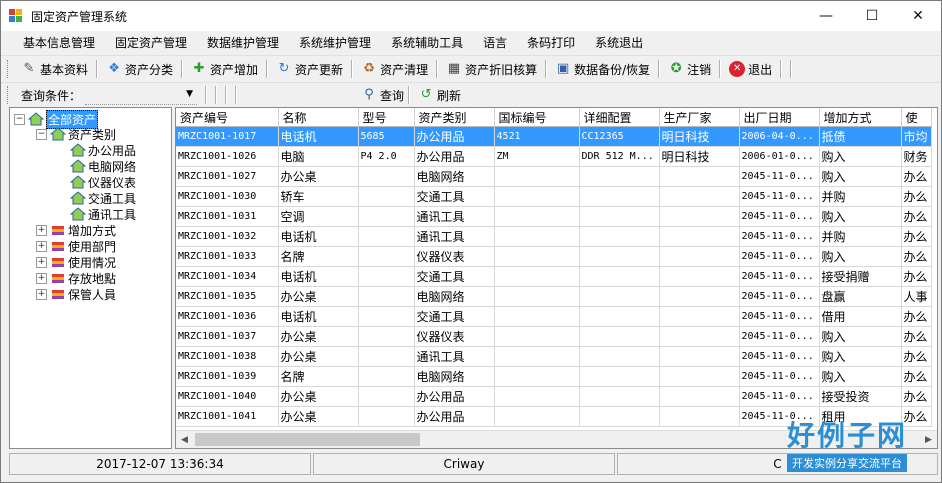 Image resolution: width=942 pixels, height=483 pixels. What do you see at coordinates (394, 69) in the screenshot?
I see `asset-clean-button: ♻ 资产清理` at bounding box center [394, 69].